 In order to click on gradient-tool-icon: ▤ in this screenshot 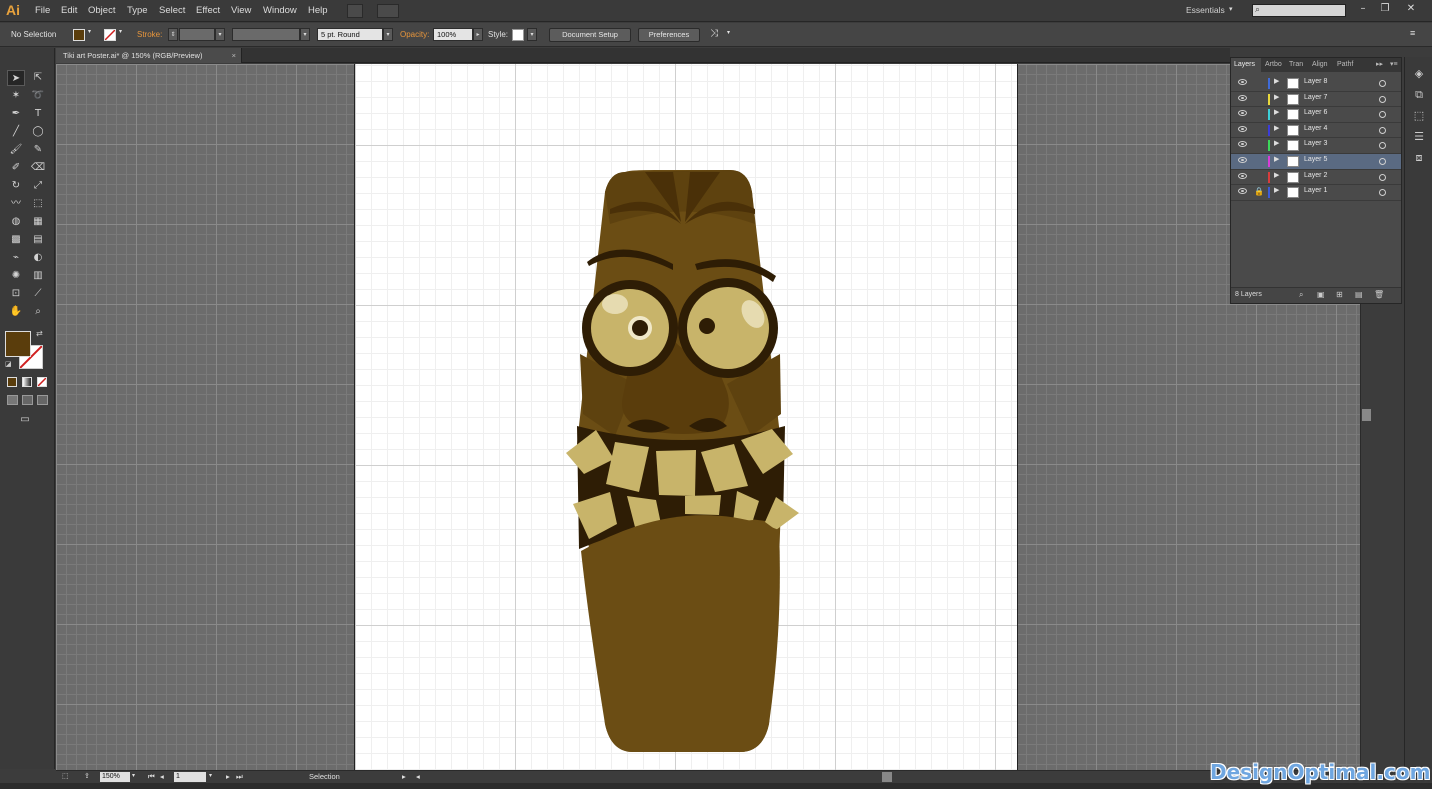, I will do `click(38, 240)`.